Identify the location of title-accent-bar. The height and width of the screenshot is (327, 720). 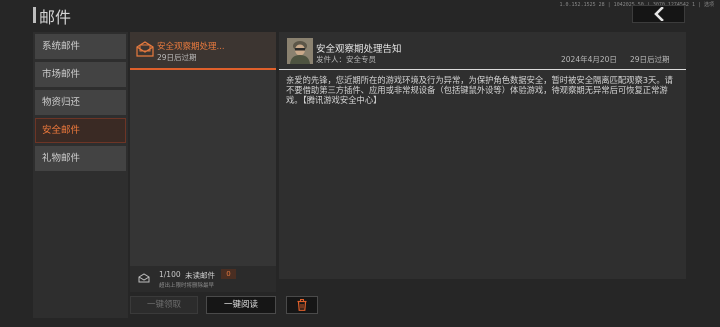
(34, 15).